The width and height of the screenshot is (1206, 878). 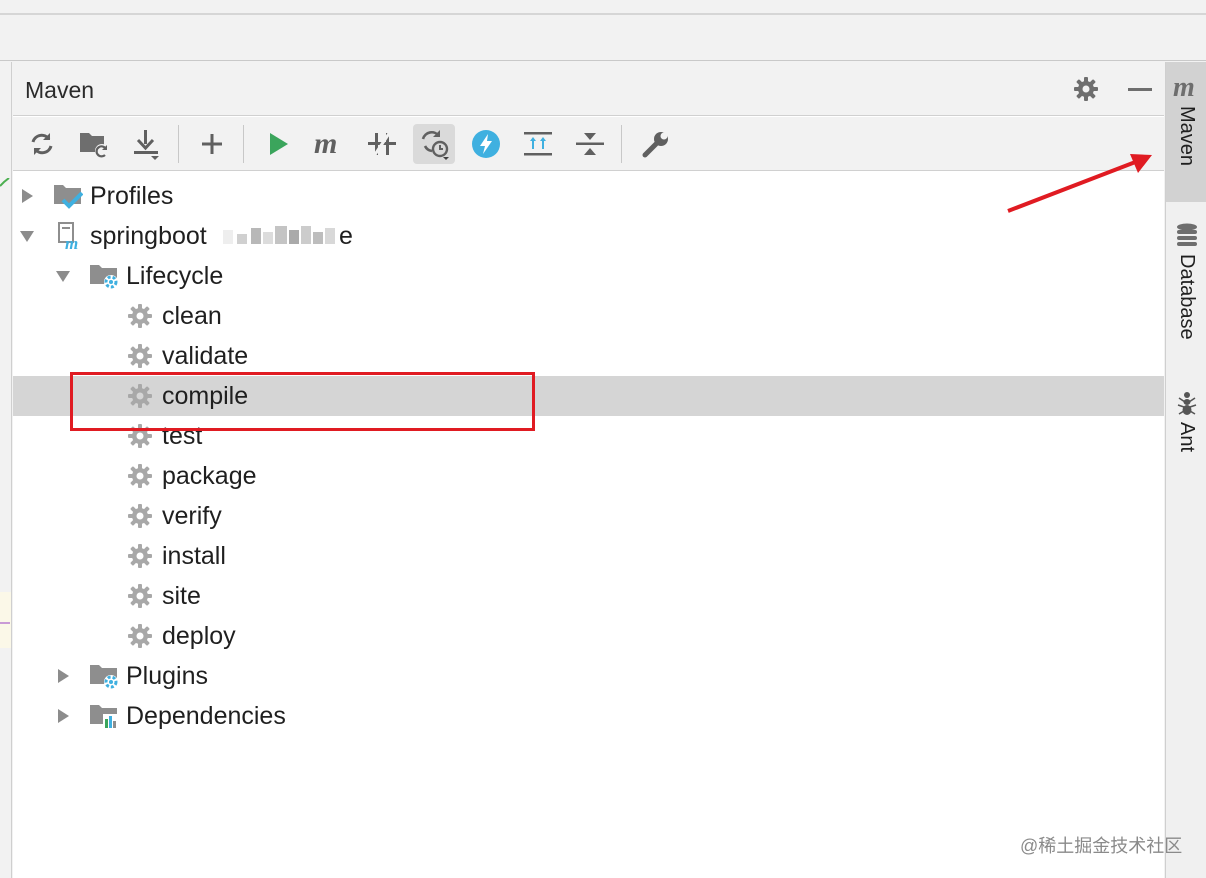 I want to click on collapse-all-button, so click(x=590, y=144).